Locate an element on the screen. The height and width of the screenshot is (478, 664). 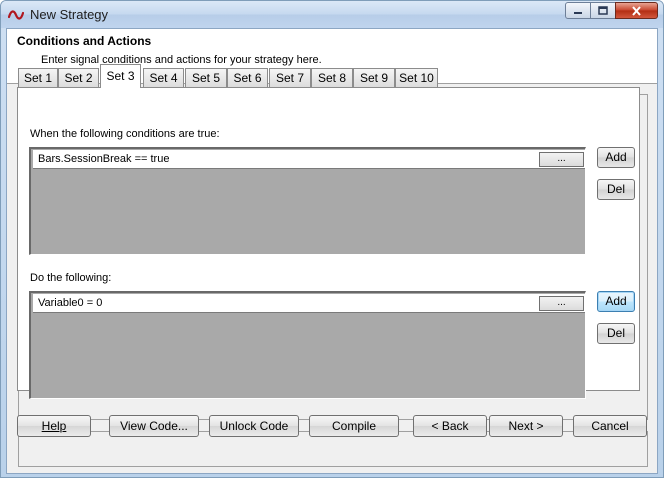
help-label: Help is located at coordinates (54, 426).